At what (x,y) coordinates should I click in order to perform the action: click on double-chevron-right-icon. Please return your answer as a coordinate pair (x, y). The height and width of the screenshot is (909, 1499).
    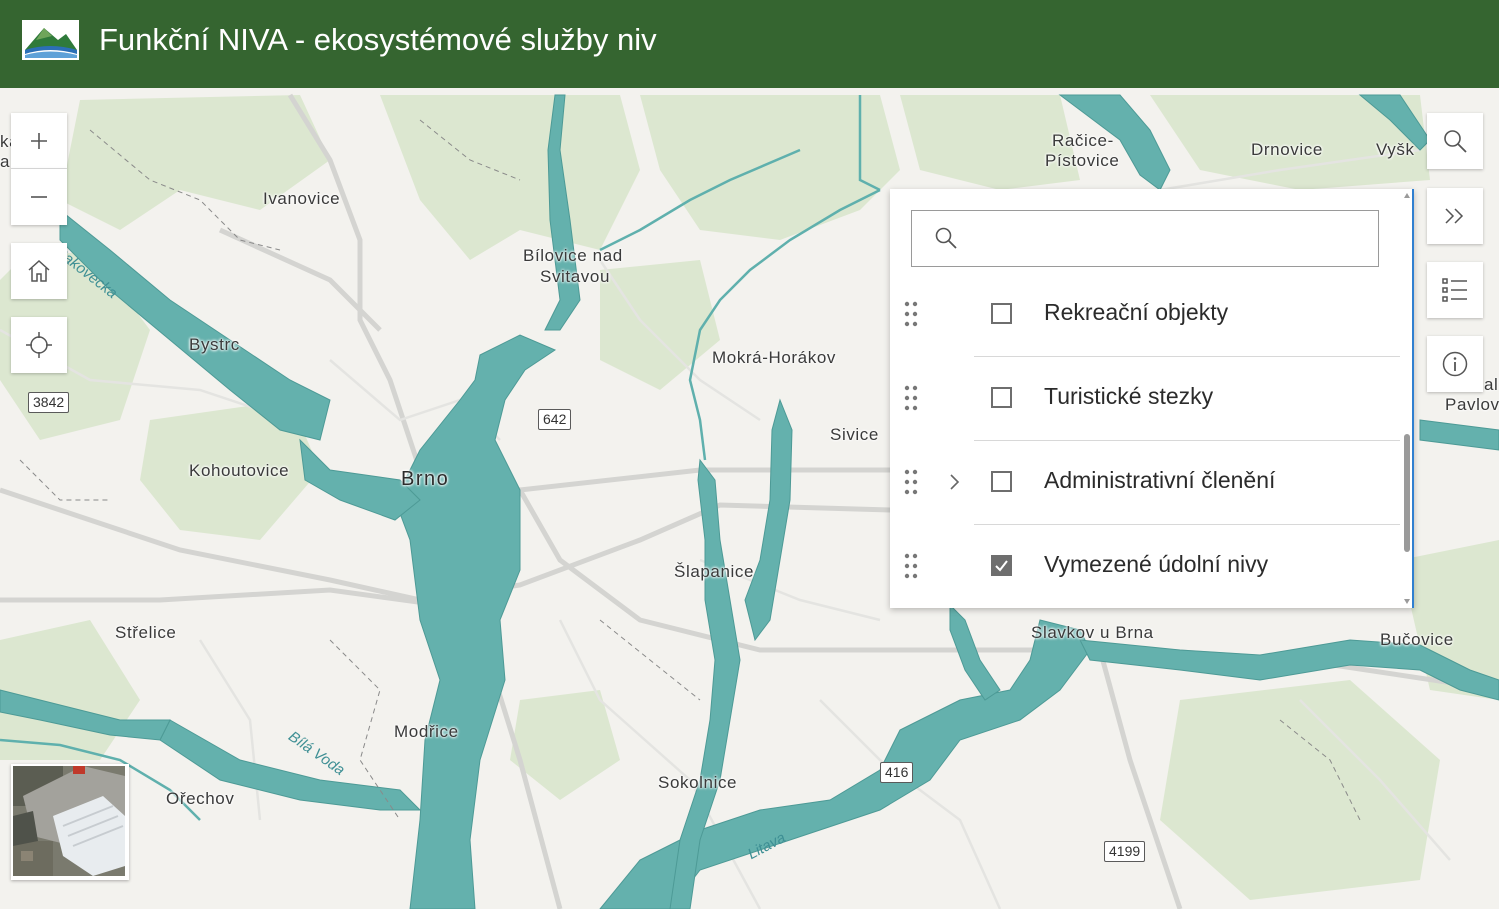
    Looking at the image, I should click on (1454, 216).